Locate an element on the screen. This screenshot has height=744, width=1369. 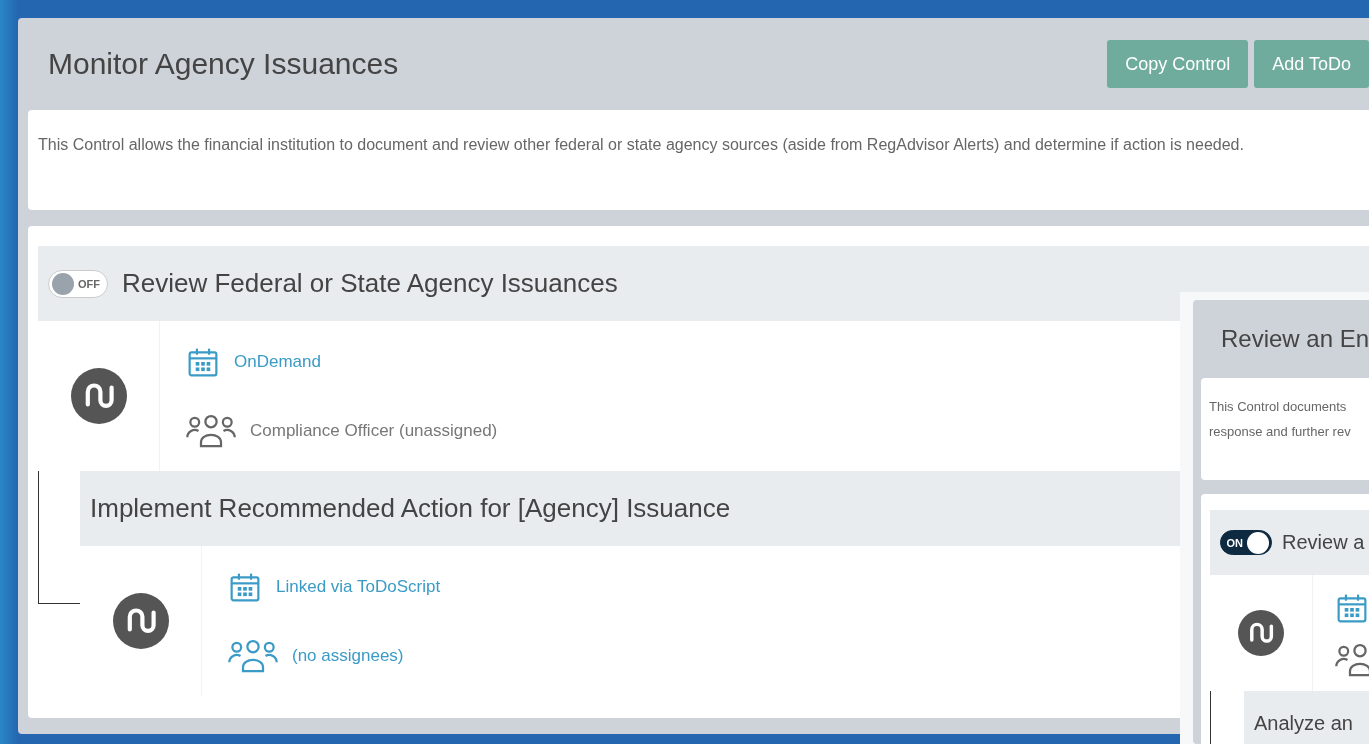
control-title: Monitor Agency Issuances is located at coordinates (224, 64).